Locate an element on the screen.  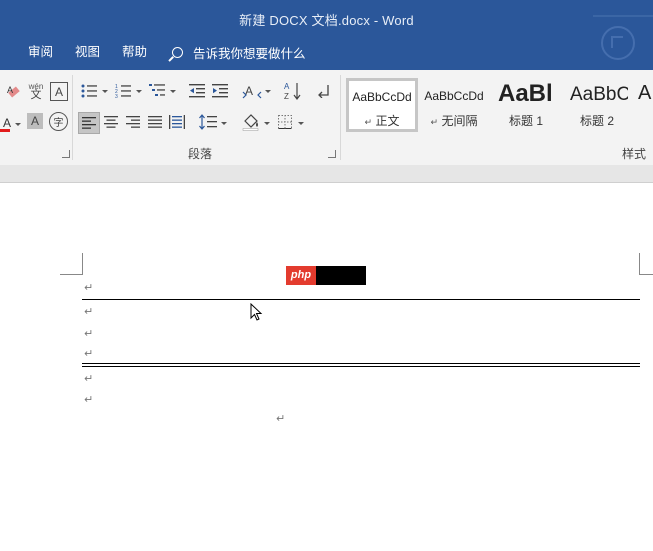
bullets-dropdown-icon is located at coordinates (105, 91).